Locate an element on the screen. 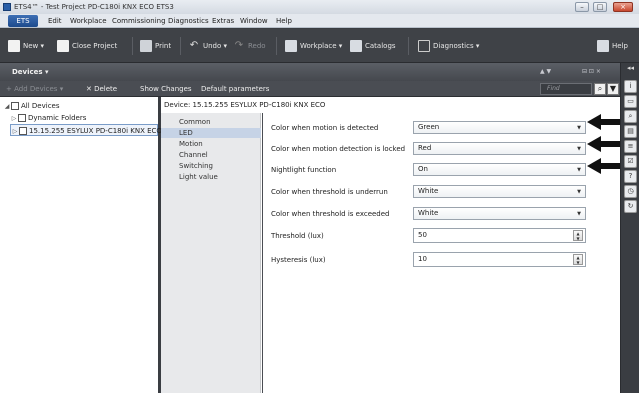 Image resolution: width=639 pixels, height=393 pixels. number-value: 10 is located at coordinates (422, 259).